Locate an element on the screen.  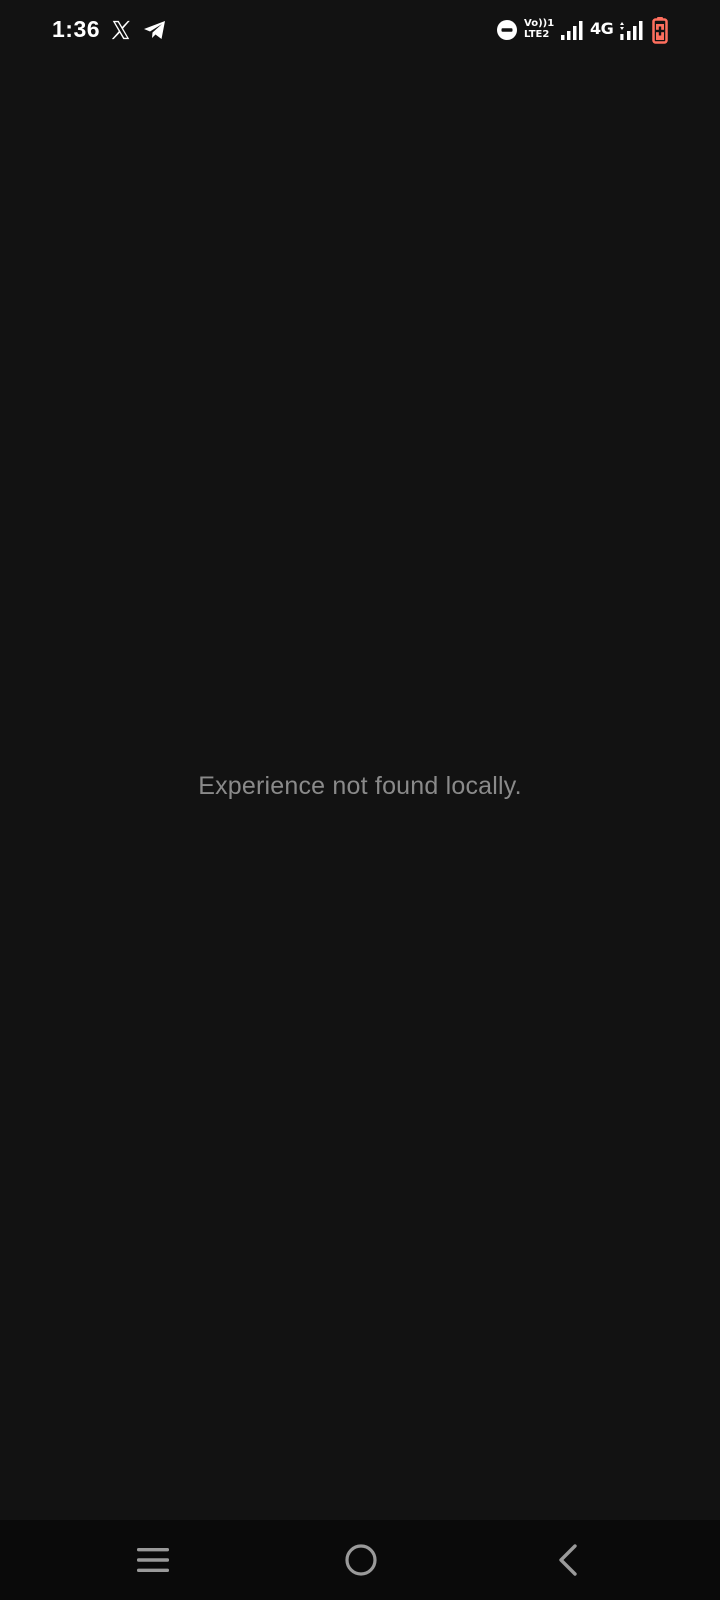
back-icon is located at coordinates (568, 1560).